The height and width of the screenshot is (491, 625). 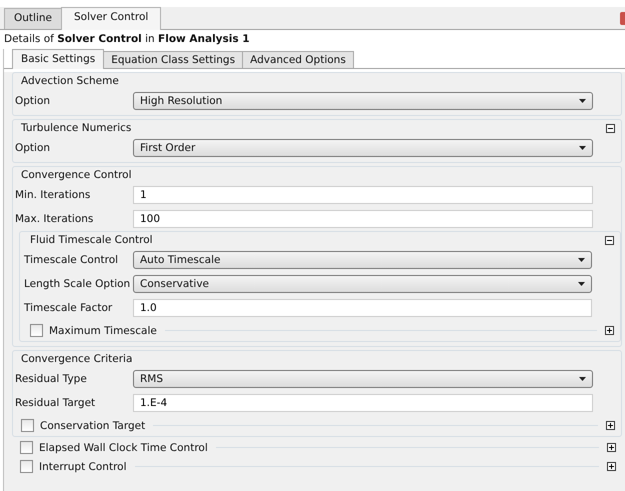 I want to click on dropdown: RMS, so click(x=363, y=379).